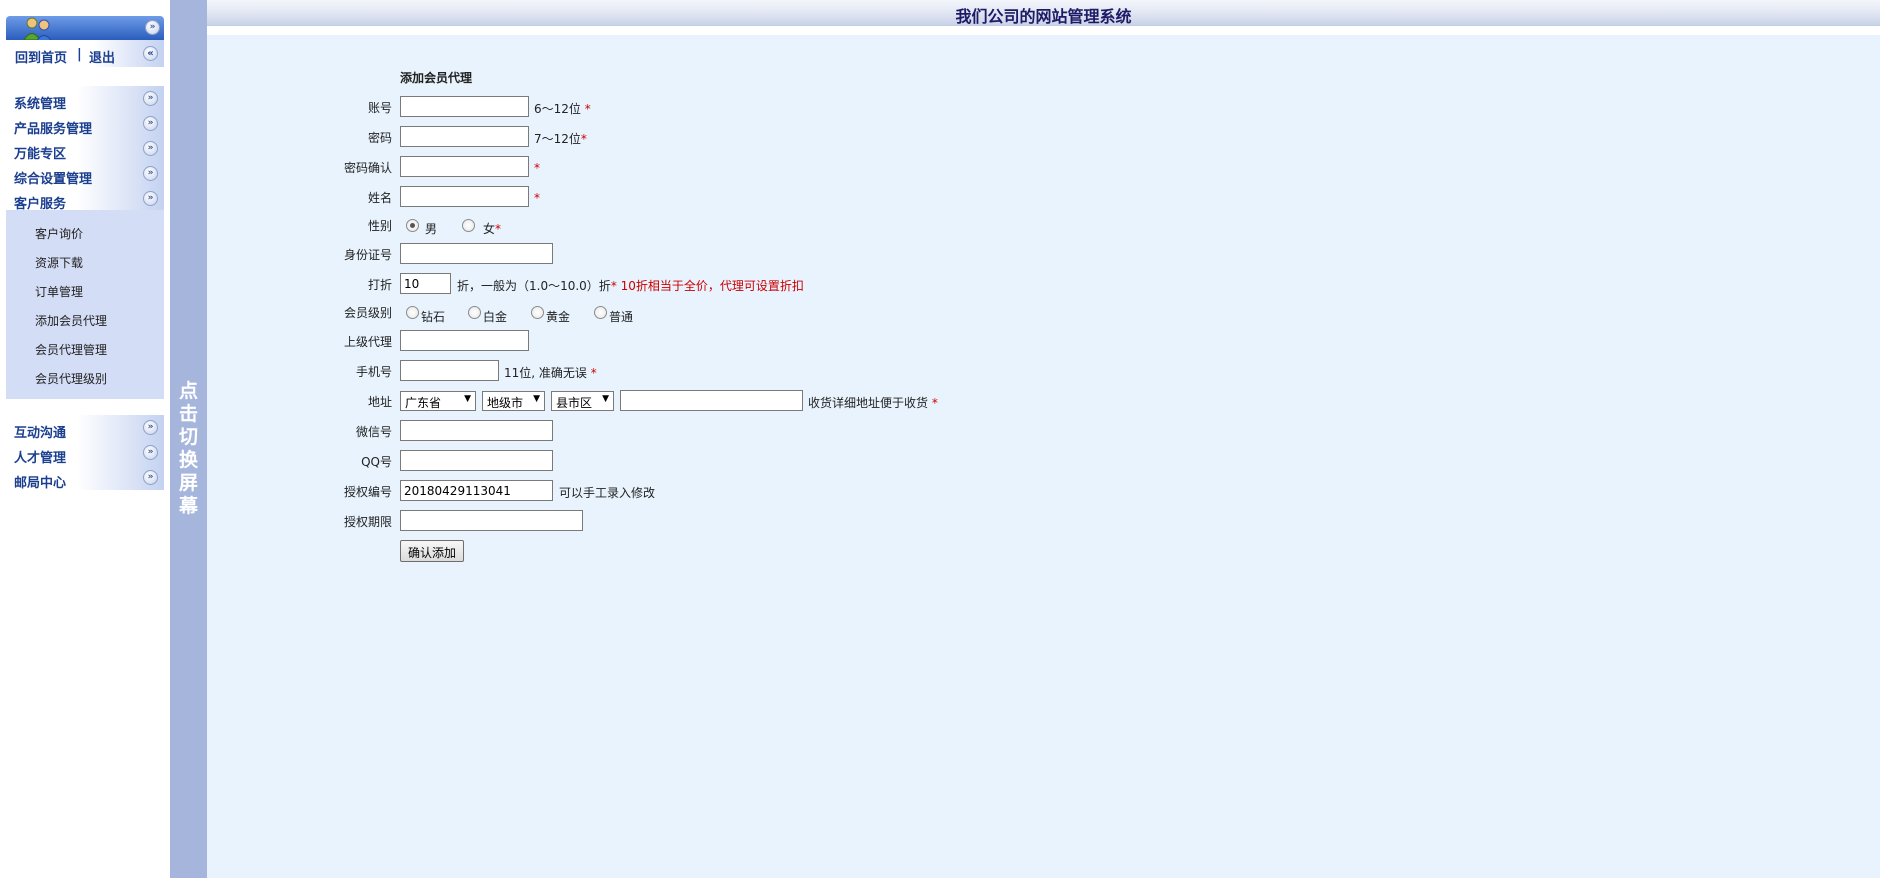  Describe the element at coordinates (40, 154) in the screenshot. I see `menu-universal-label: 万能专区` at that location.